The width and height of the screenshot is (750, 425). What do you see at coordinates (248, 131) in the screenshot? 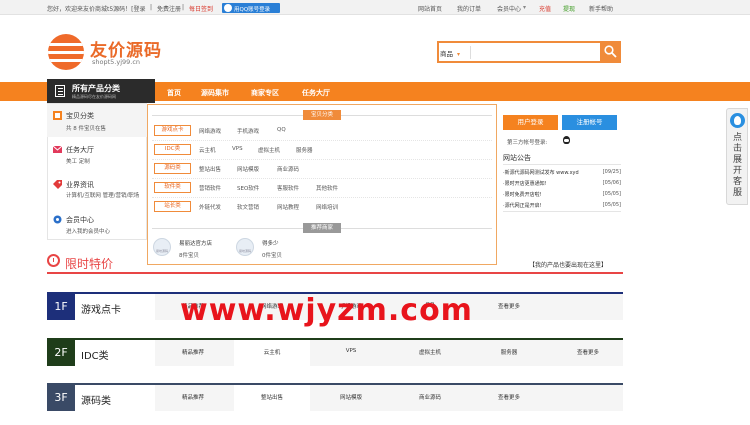
I see `panel-item: 手机游戏` at bounding box center [248, 131].